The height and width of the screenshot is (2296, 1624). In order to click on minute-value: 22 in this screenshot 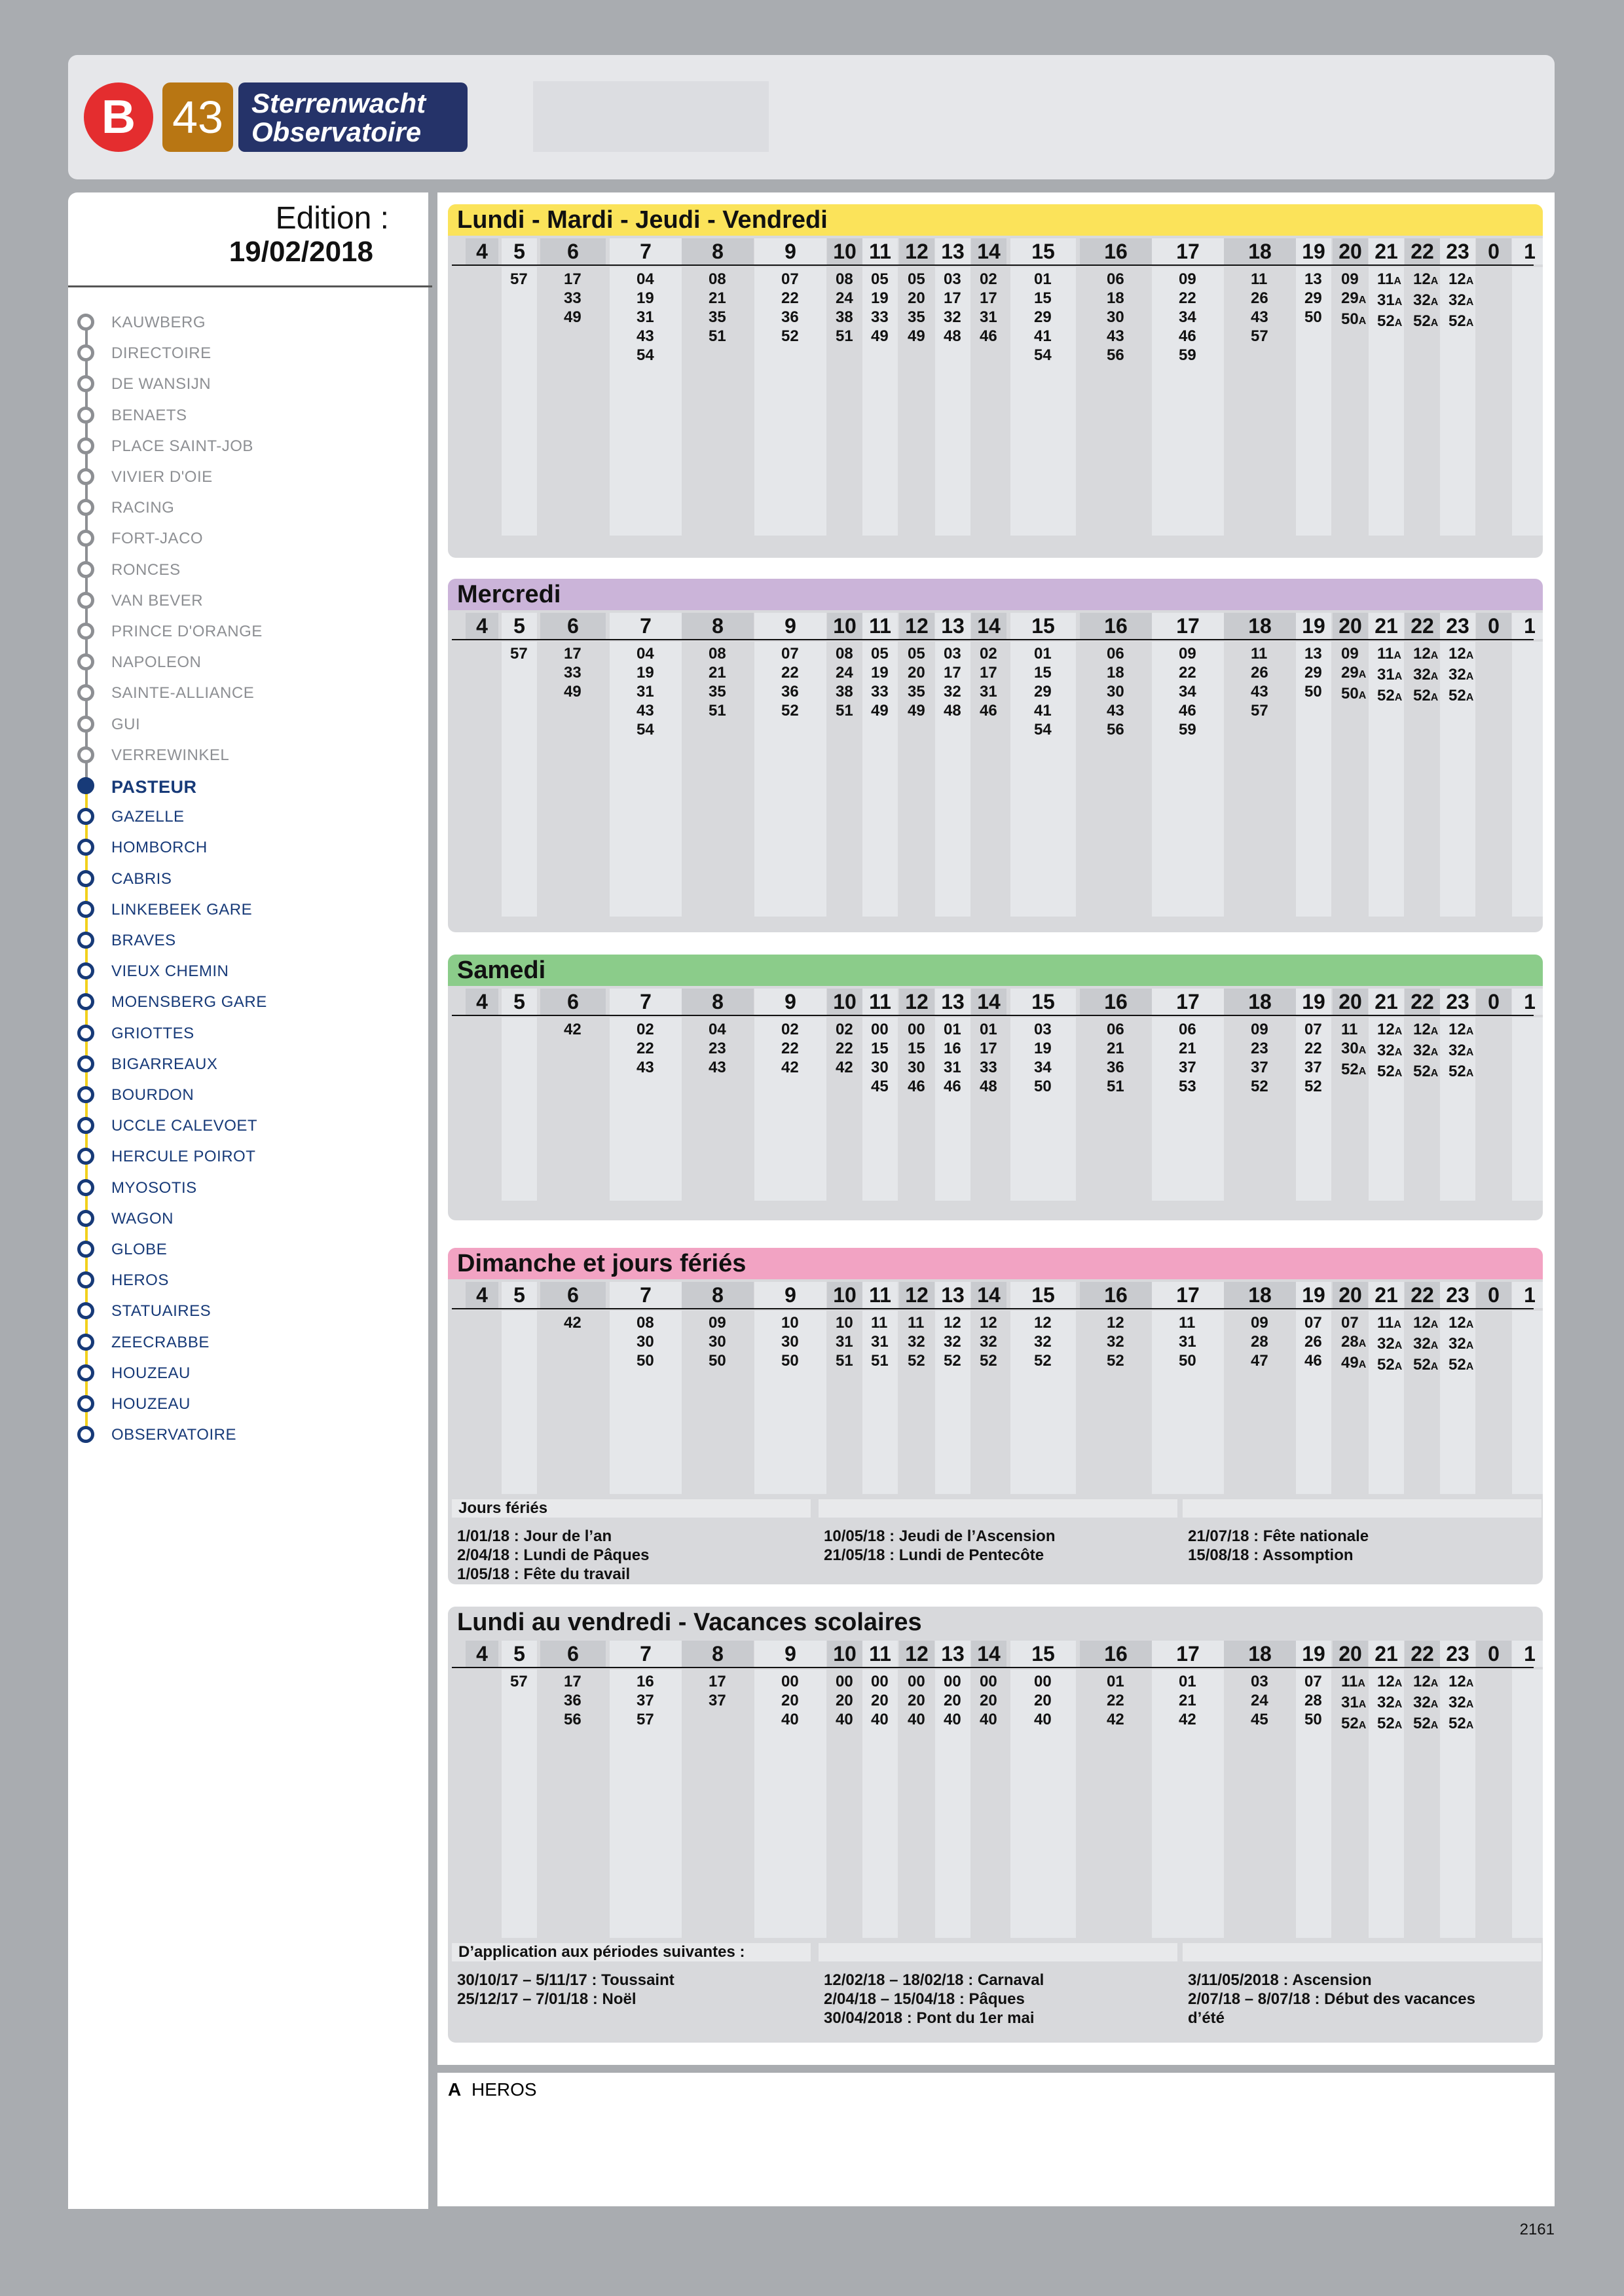, I will do `click(1187, 673)`.